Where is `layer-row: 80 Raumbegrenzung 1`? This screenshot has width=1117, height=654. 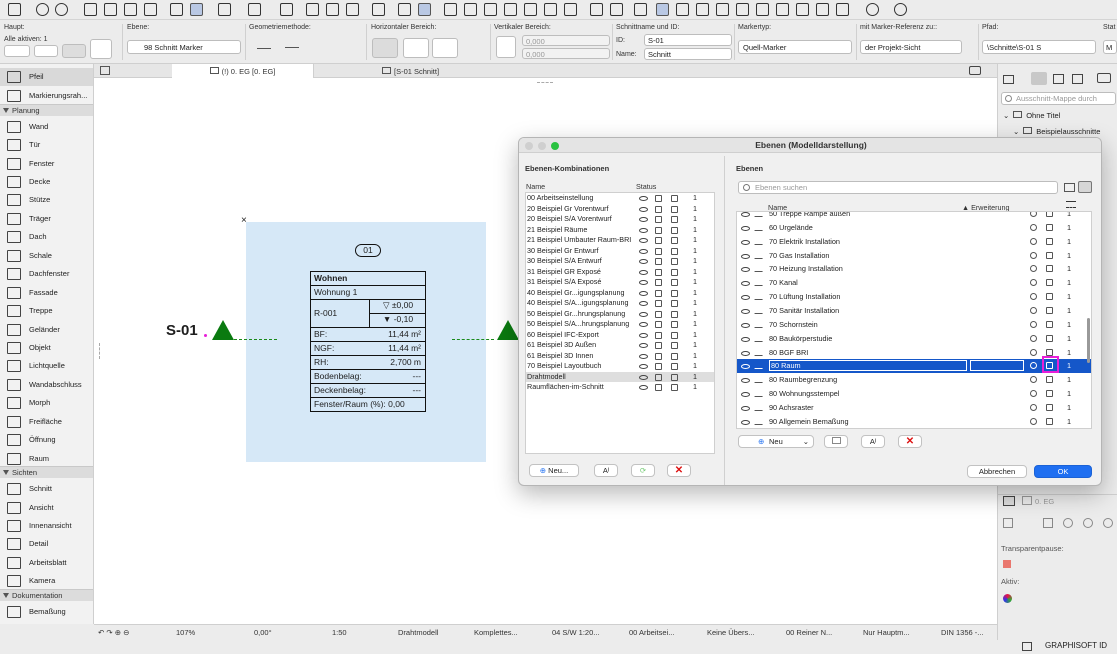
layer-row: 80 Raumbegrenzung 1 is located at coordinates (914, 380).